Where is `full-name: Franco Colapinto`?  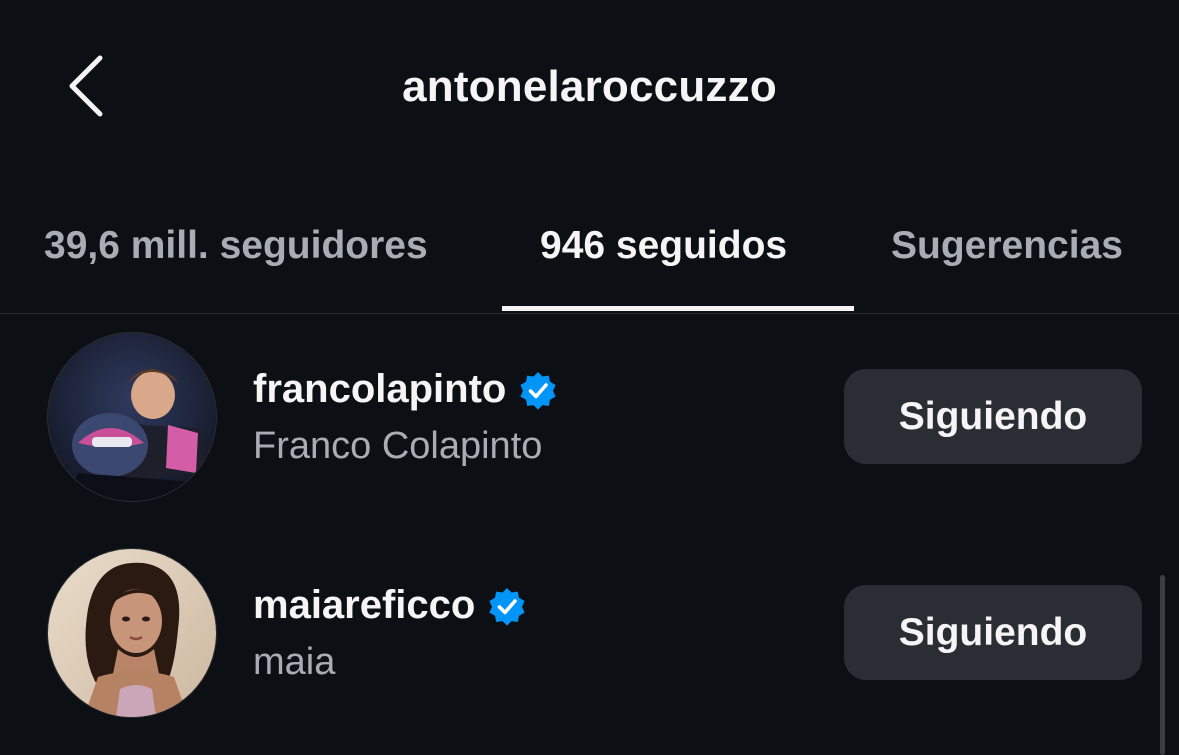
full-name: Franco Colapinto is located at coordinates (398, 446).